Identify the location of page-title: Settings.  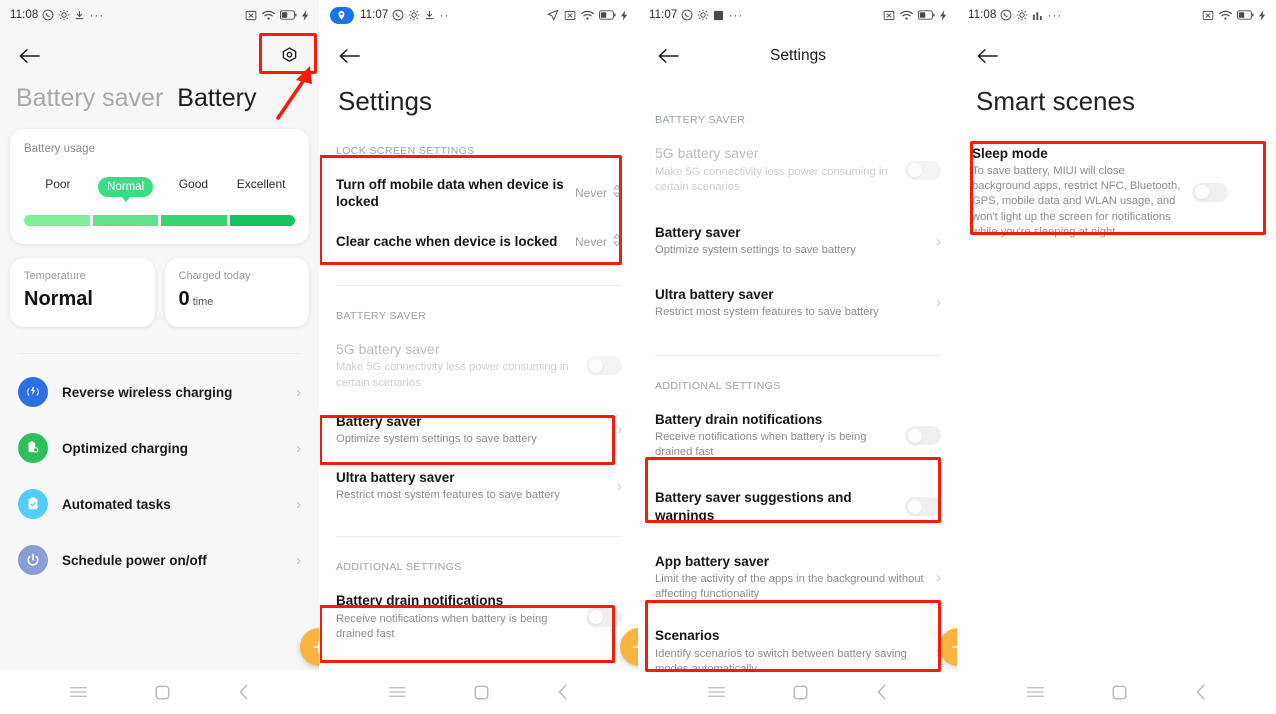
(797, 55).